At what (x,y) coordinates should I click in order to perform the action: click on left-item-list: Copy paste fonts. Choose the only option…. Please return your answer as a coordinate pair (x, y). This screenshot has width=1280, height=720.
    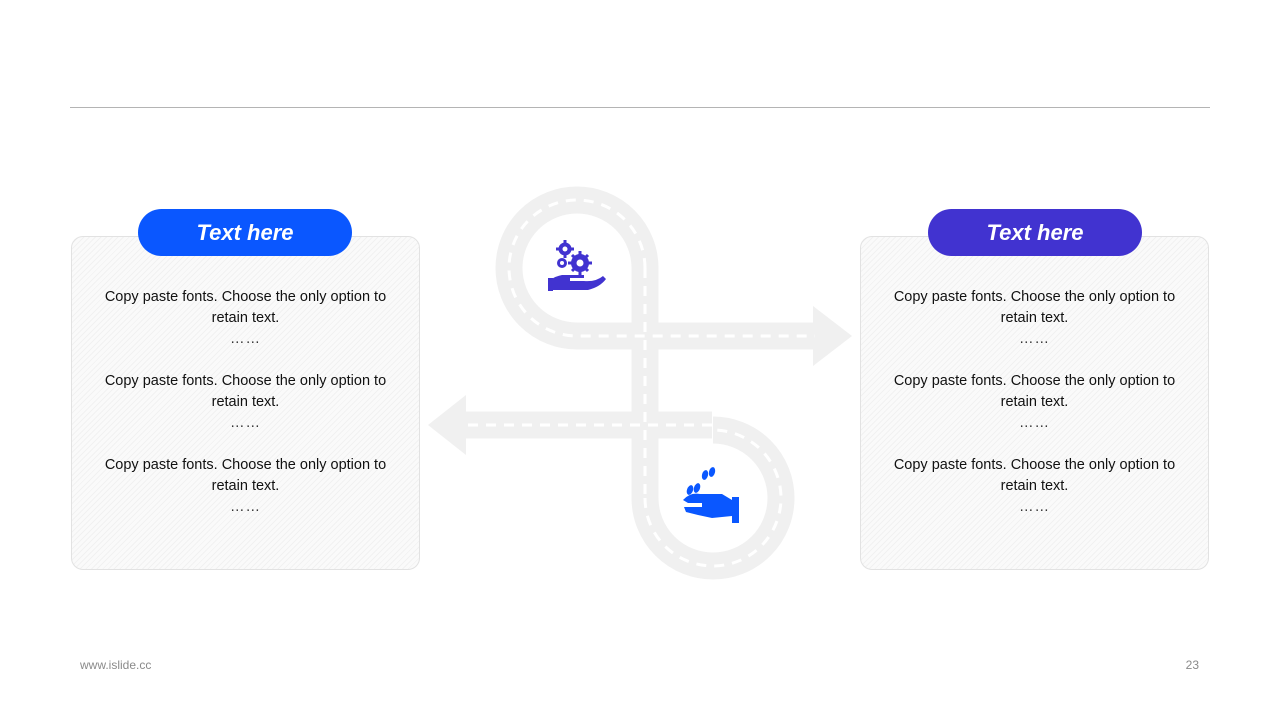
    Looking at the image, I should click on (245, 413).